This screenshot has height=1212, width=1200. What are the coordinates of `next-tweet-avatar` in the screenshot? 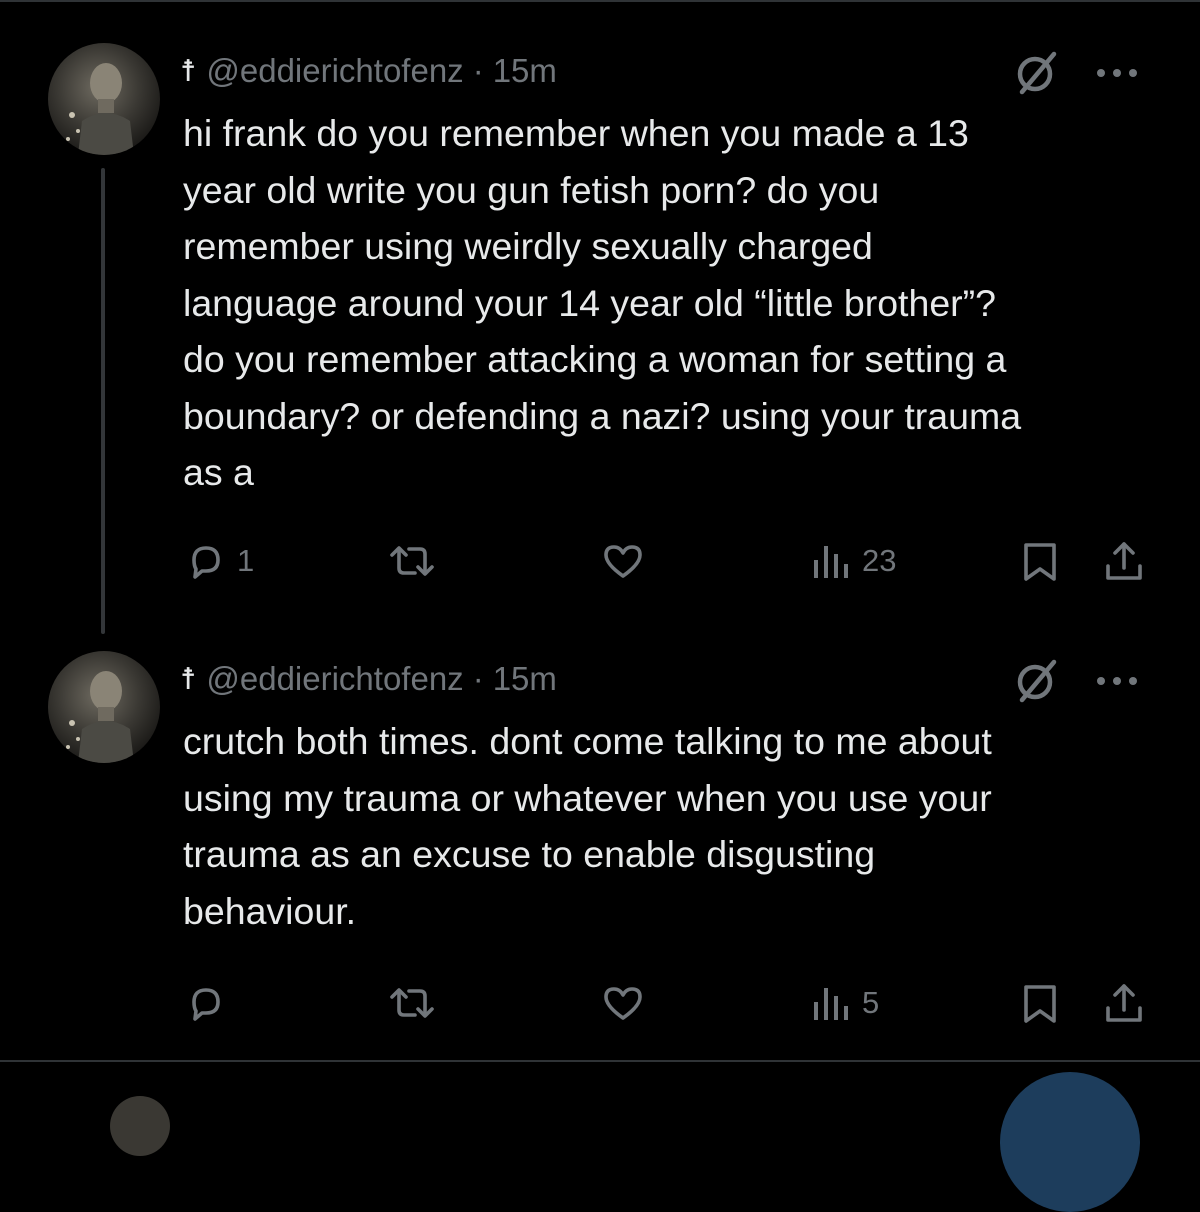 It's located at (140, 1126).